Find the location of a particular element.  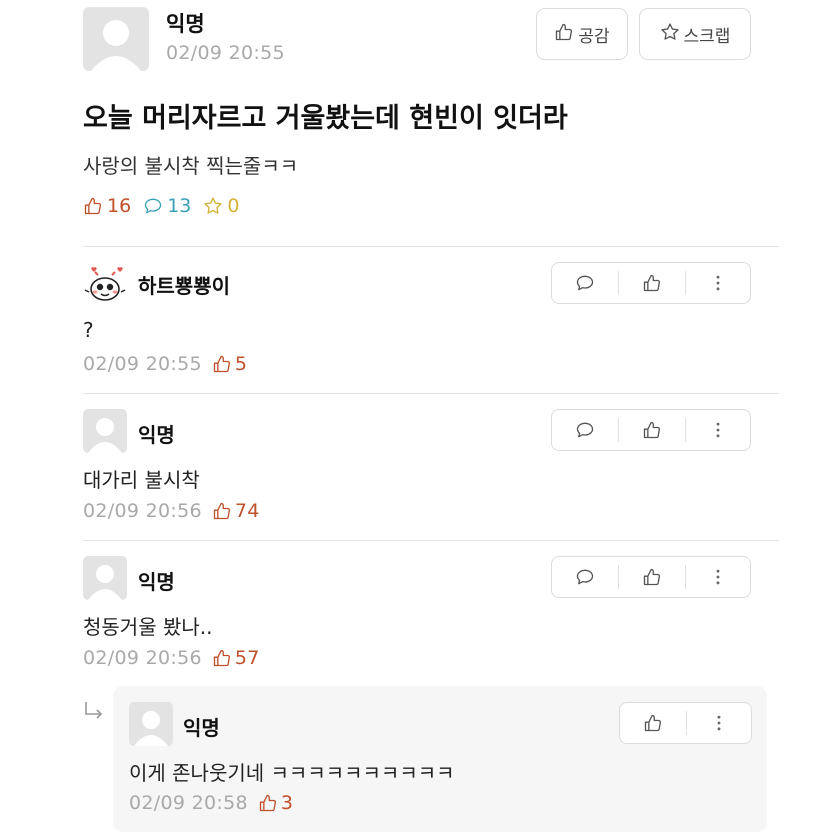

reply-actions is located at coordinates (685, 723).